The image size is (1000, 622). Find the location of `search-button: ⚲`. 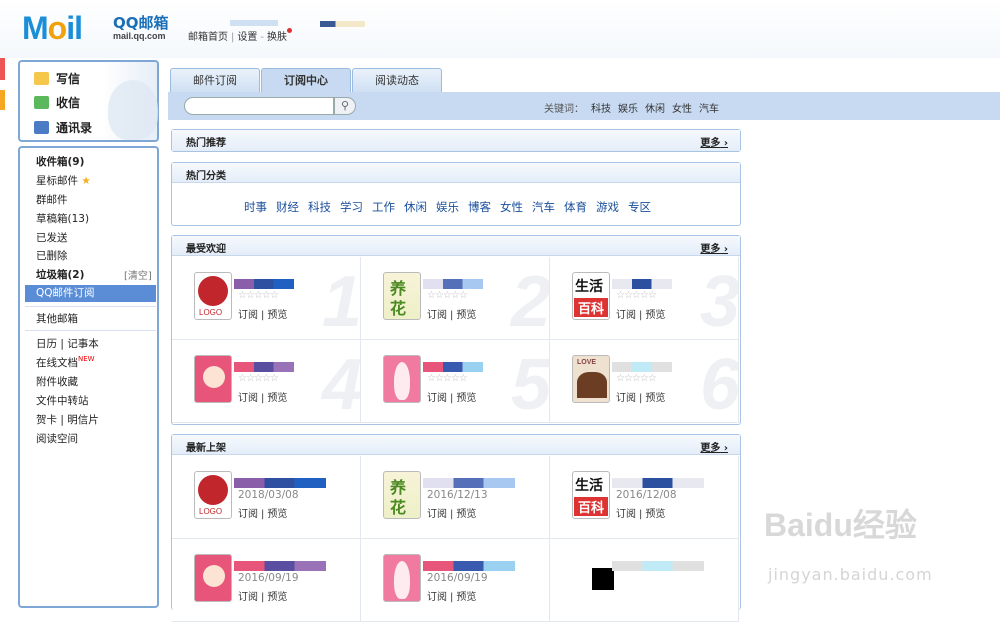

search-button: ⚲ is located at coordinates (345, 106).